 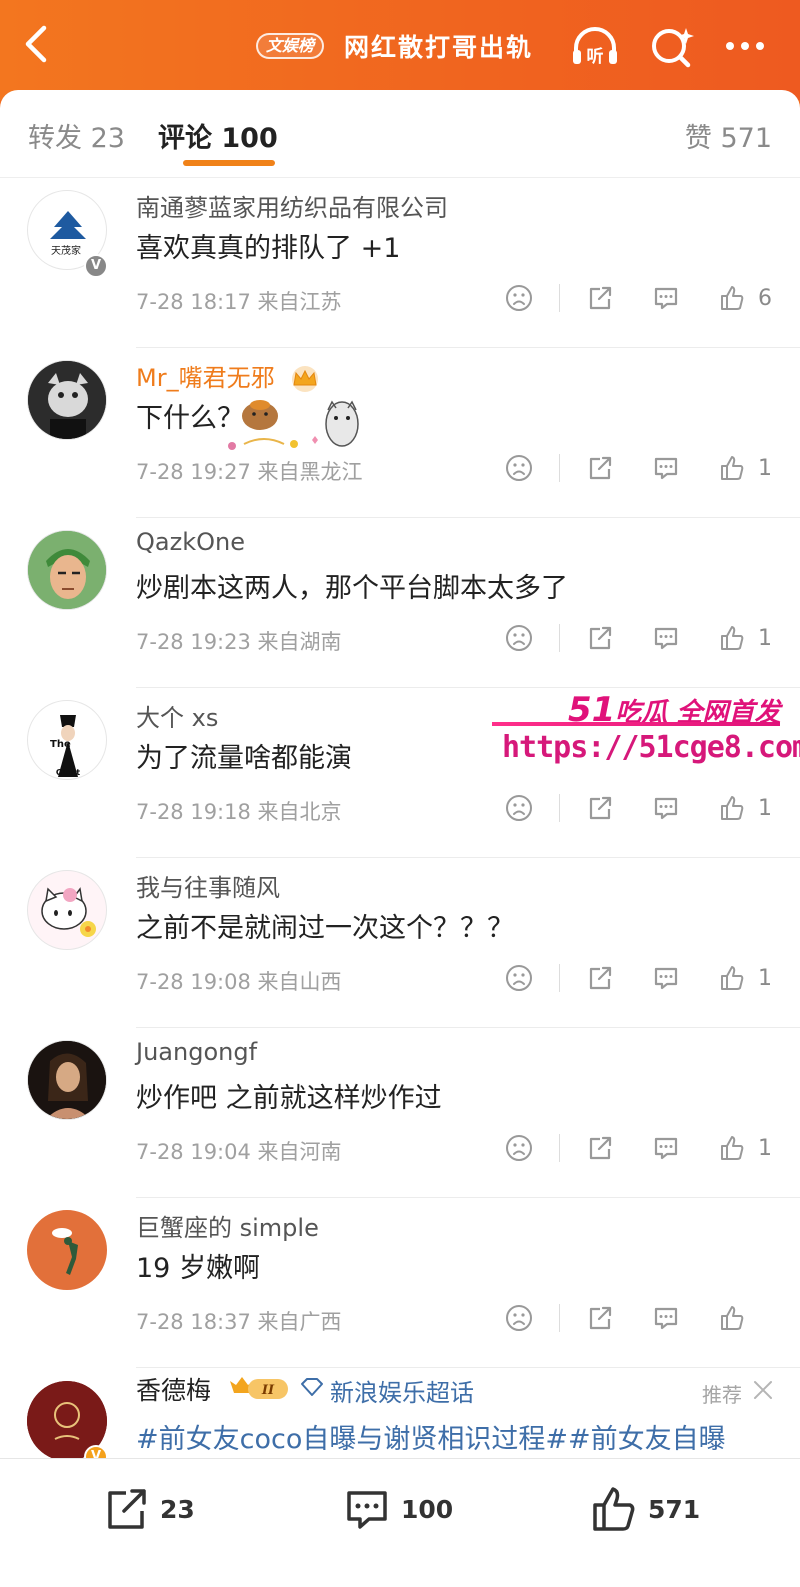 I want to click on headphones-icon: 听, so click(x=595, y=47).